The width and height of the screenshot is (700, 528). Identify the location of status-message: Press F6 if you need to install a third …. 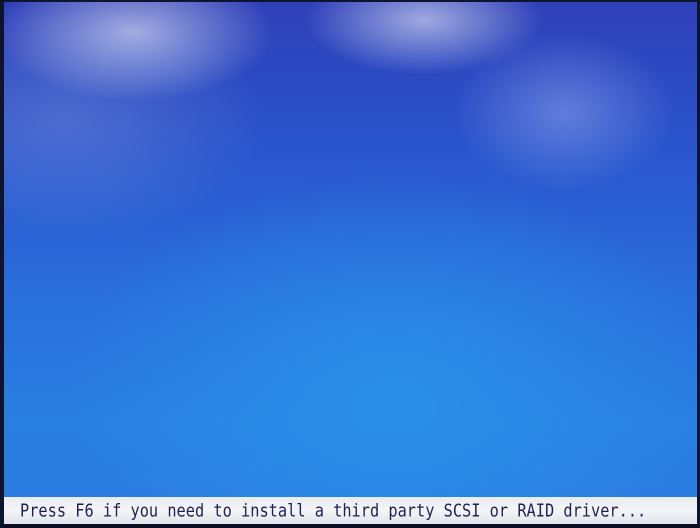
(333, 510).